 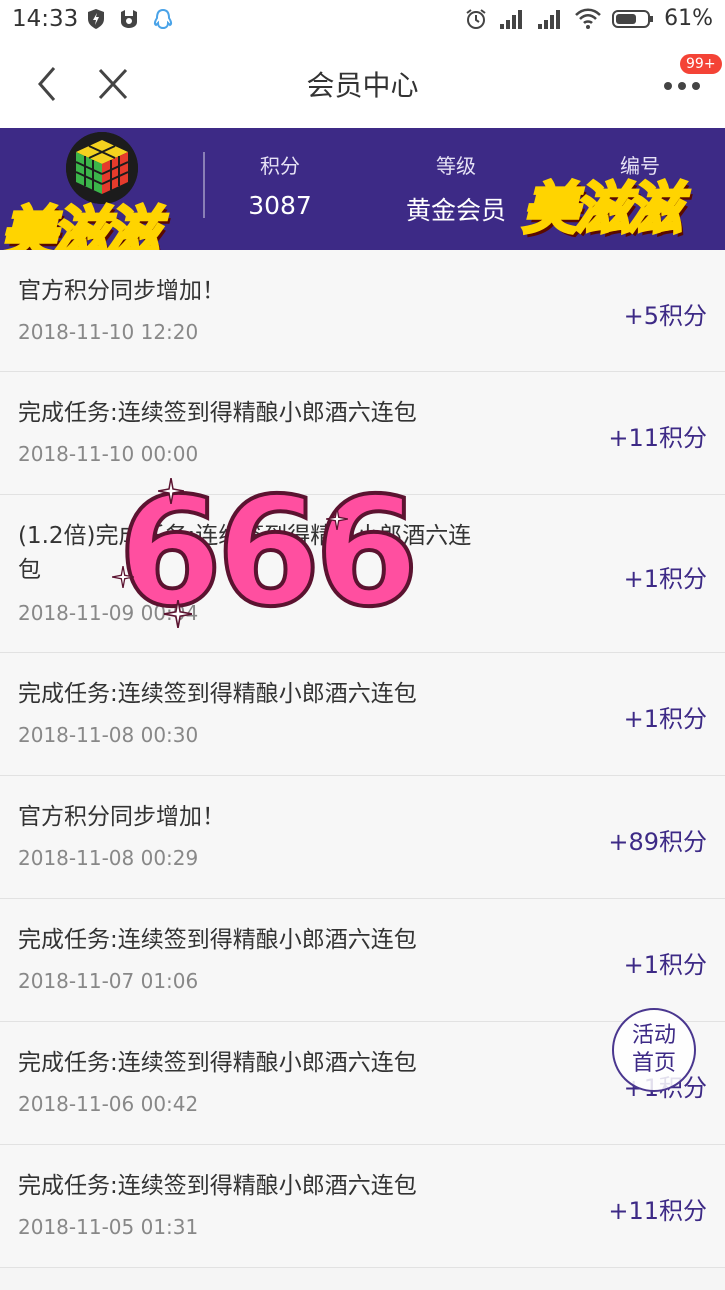 I want to click on level-value: 黄金会员, so click(x=455, y=210).